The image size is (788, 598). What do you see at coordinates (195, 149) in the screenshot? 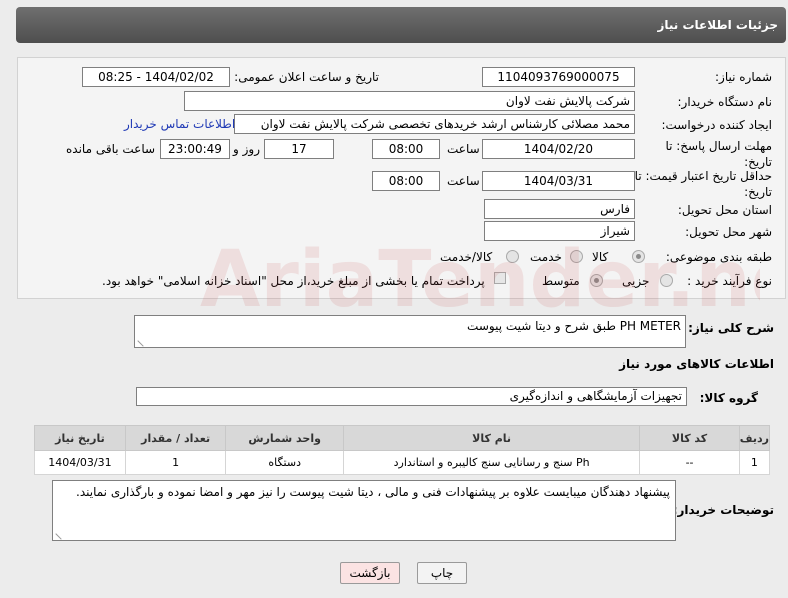
I see `remaining-time-field: 23:00:49` at bounding box center [195, 149].